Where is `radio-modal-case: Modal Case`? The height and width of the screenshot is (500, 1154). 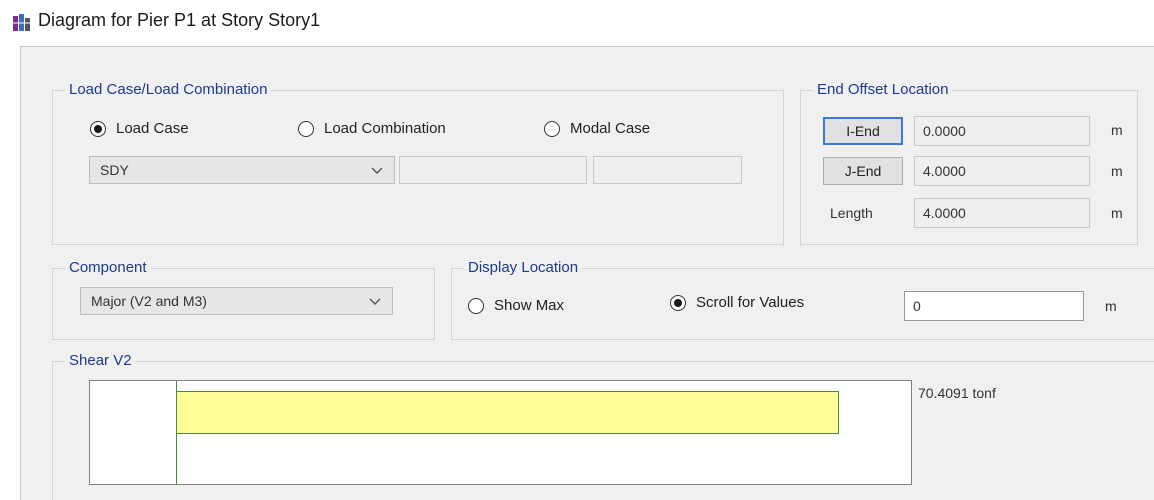
radio-modal-case: Modal Case is located at coordinates (597, 128).